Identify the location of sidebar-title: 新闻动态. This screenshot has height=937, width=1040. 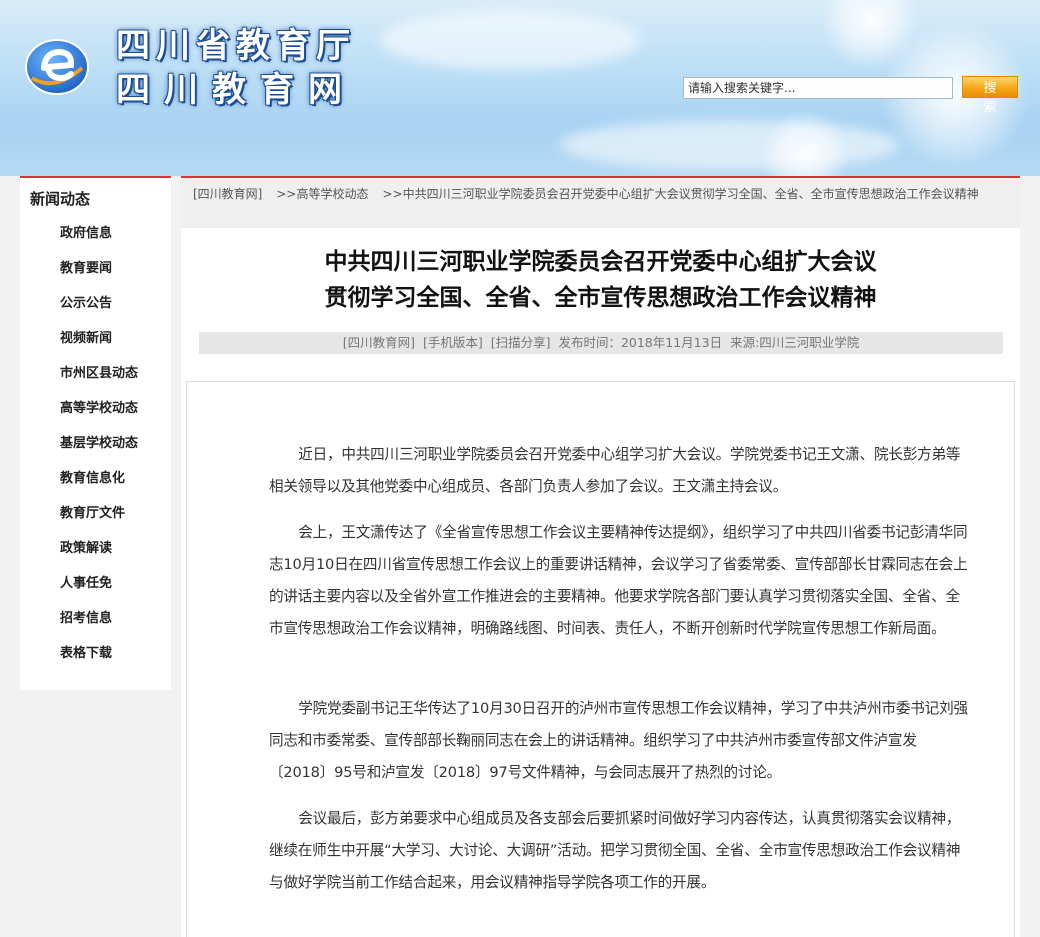
(60, 199).